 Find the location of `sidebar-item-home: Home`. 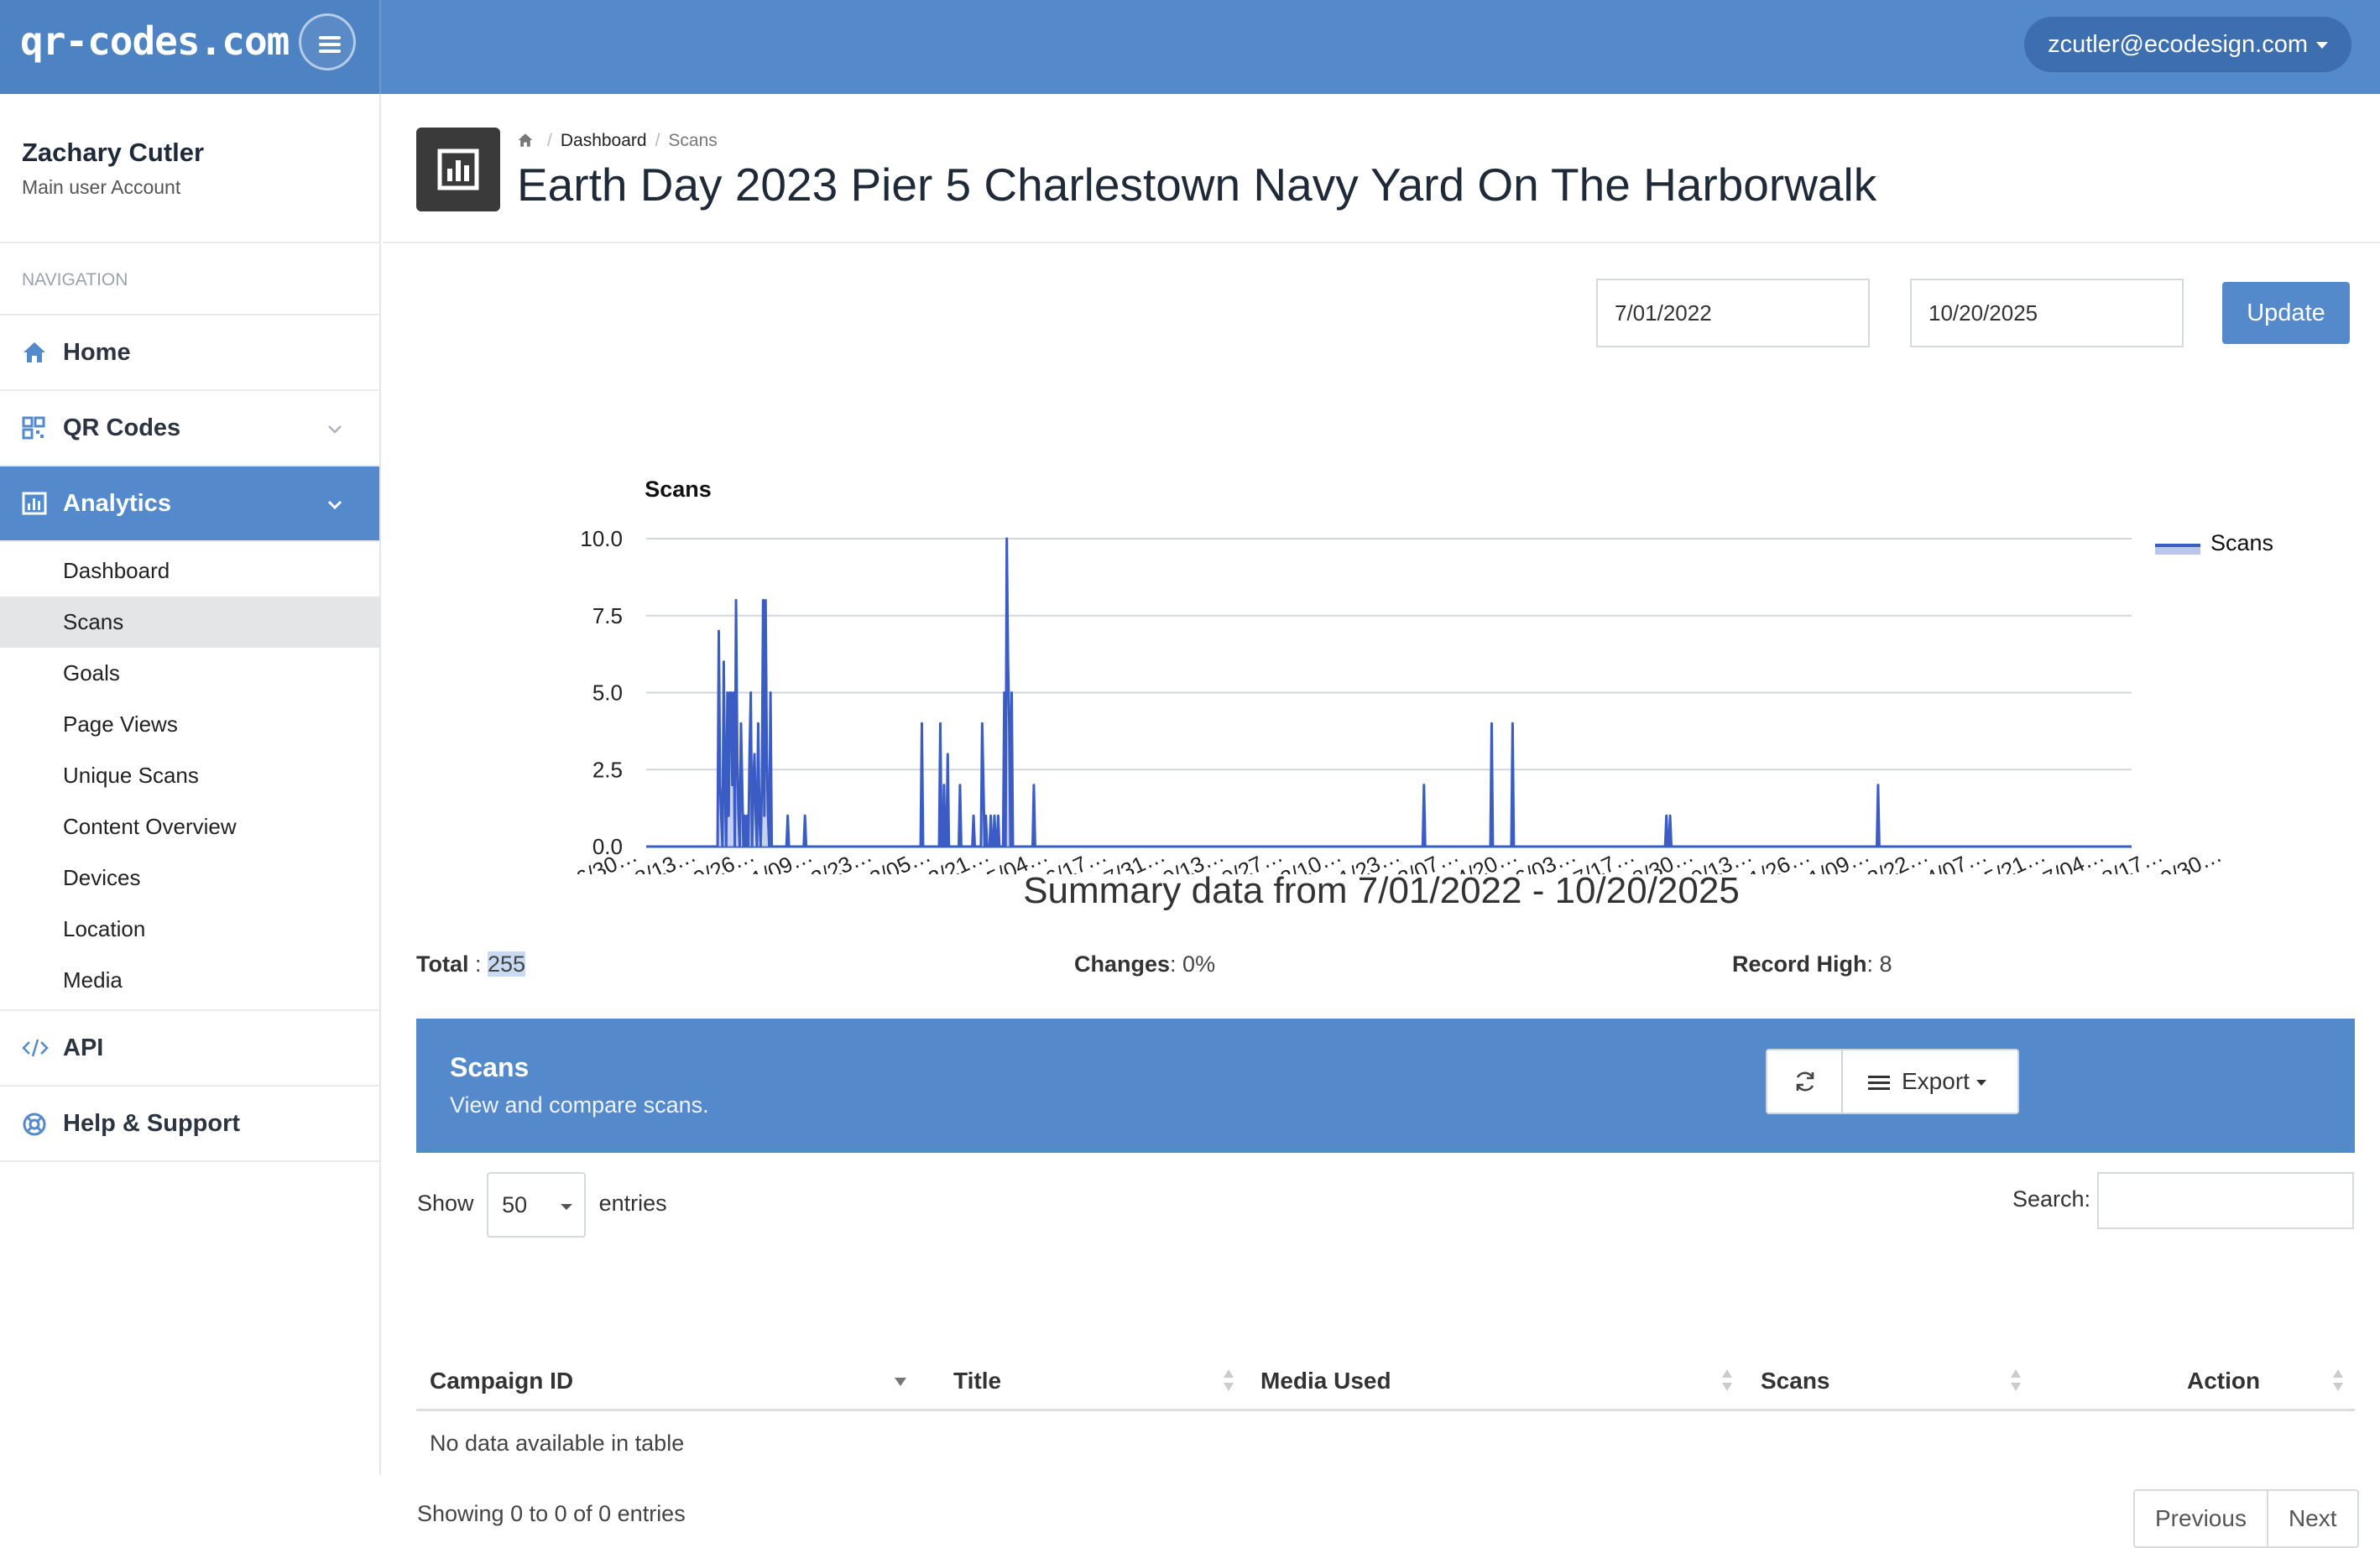

sidebar-item-home: Home is located at coordinates (189, 353).